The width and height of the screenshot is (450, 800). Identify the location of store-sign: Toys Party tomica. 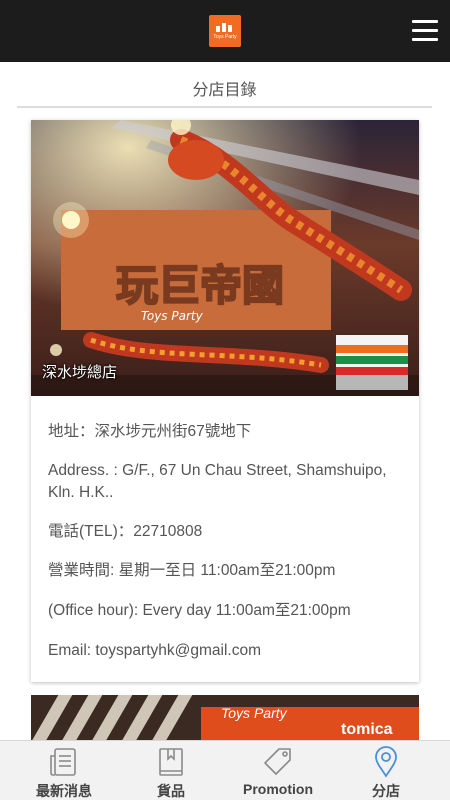
(310, 722).